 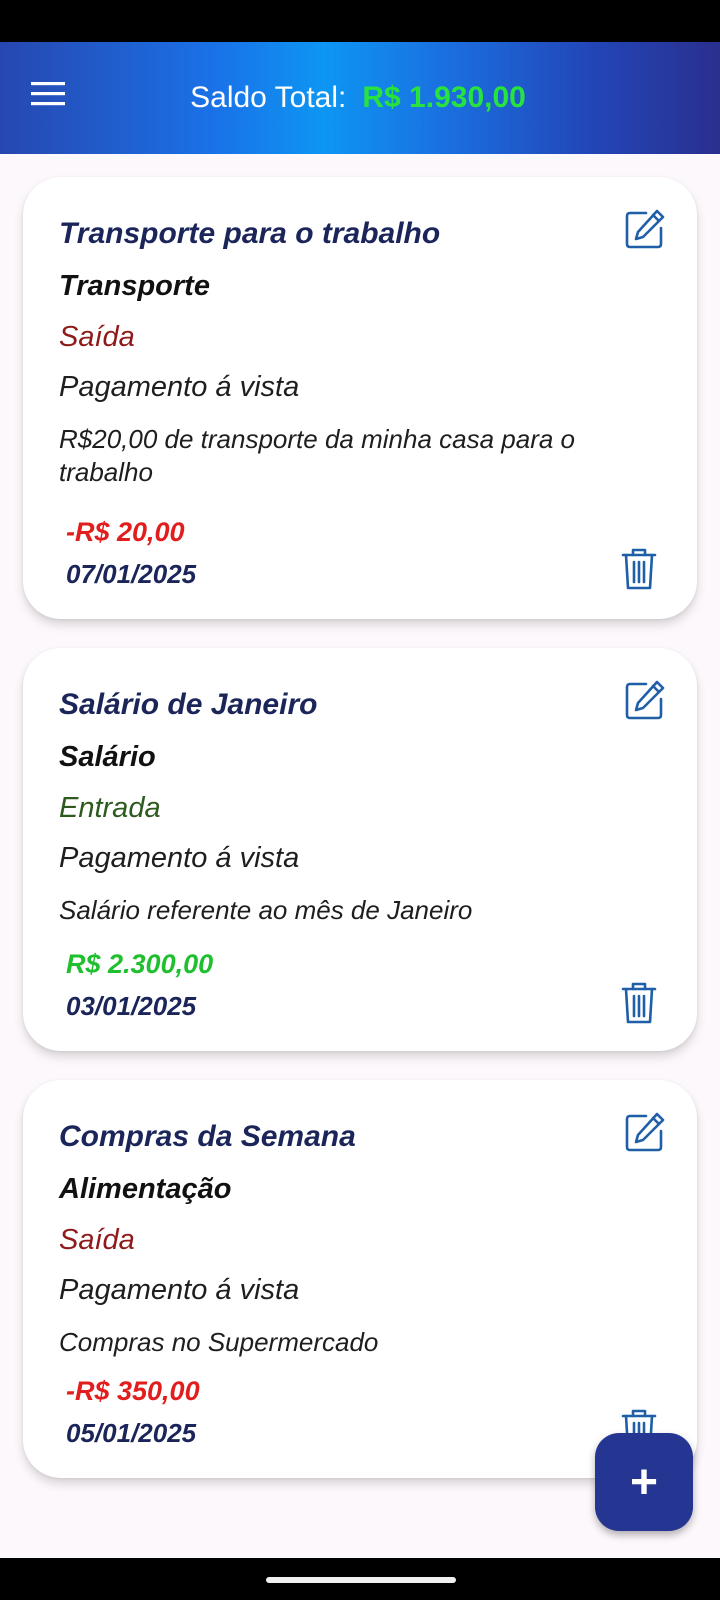 What do you see at coordinates (219, 1342) in the screenshot?
I see `transaction-description: Compras no Supermercado` at bounding box center [219, 1342].